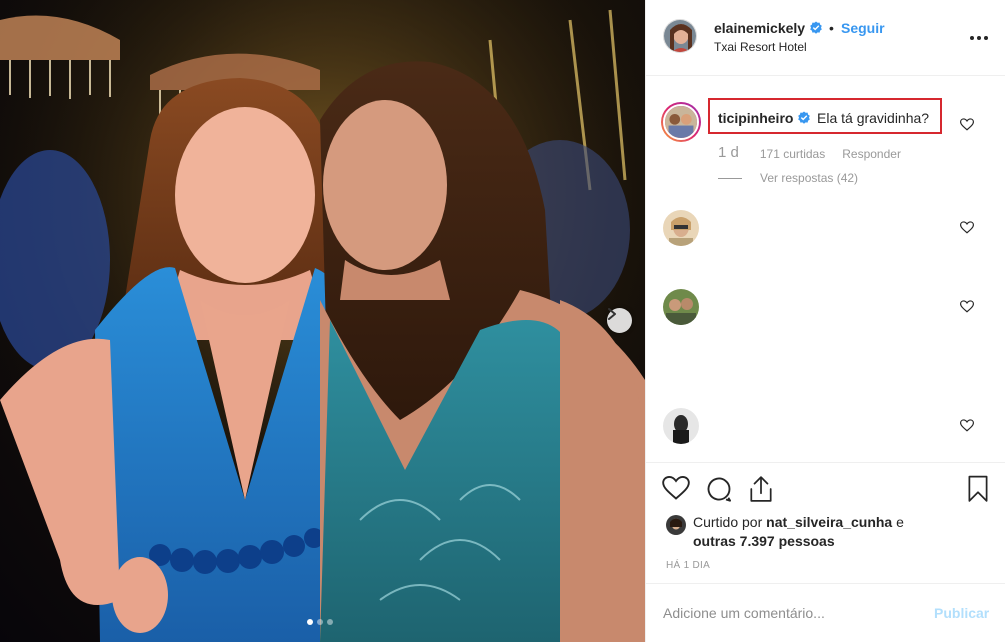  I want to click on bookmark-icon, so click(978, 489).